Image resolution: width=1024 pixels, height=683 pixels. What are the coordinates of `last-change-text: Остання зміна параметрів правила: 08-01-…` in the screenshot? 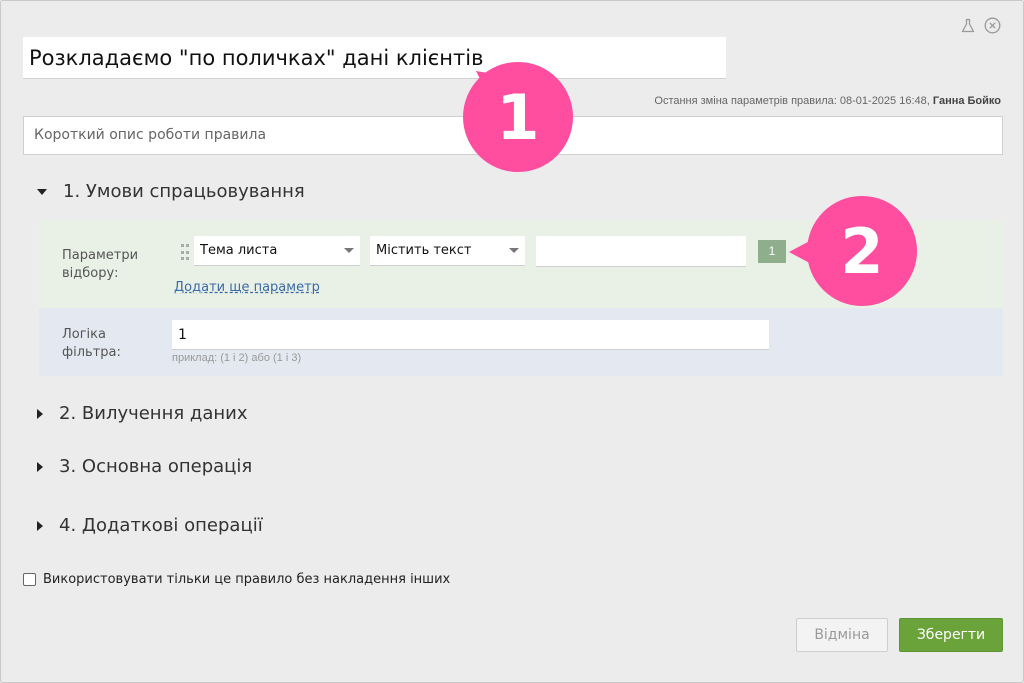 It's located at (793, 101).